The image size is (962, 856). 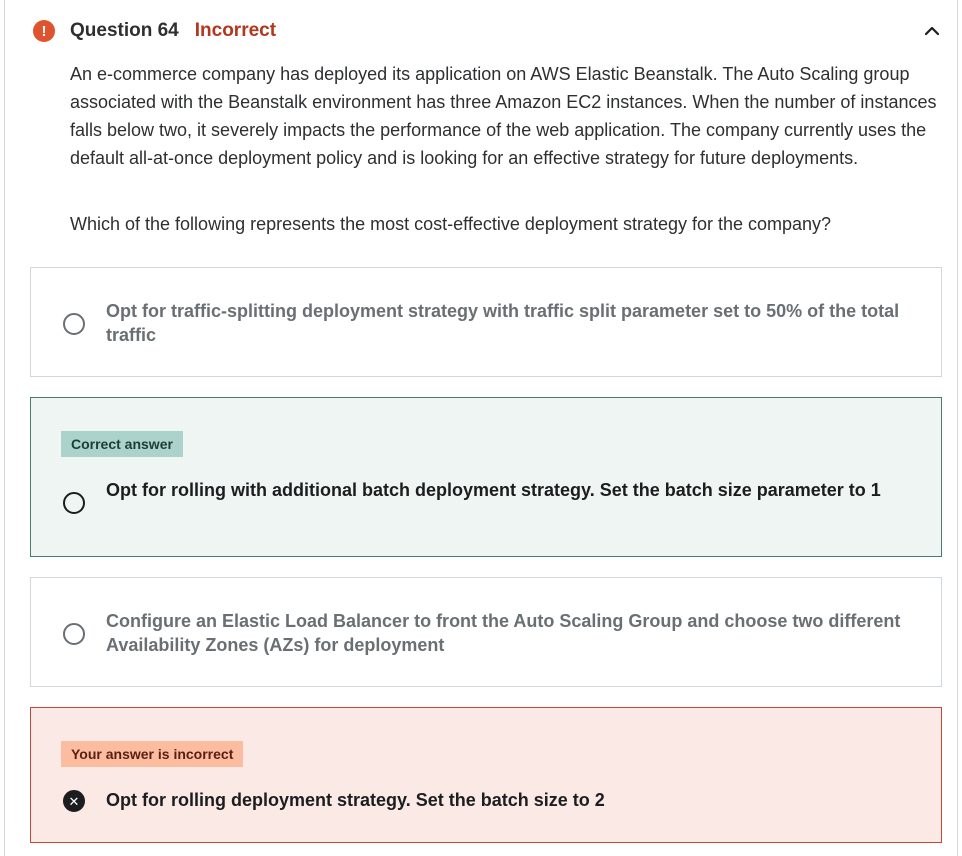 I want to click on status-label: Incorrect, so click(x=235, y=30).